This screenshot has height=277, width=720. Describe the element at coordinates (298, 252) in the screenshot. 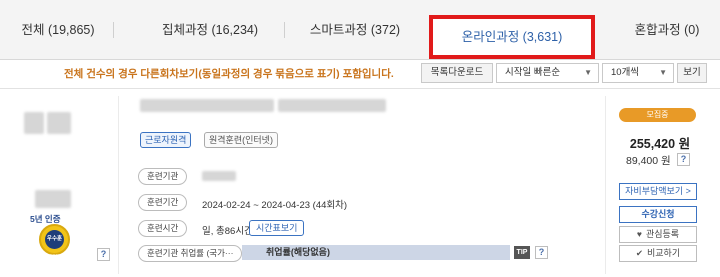

I see `employment-value: 취업률(해당없음)` at that location.